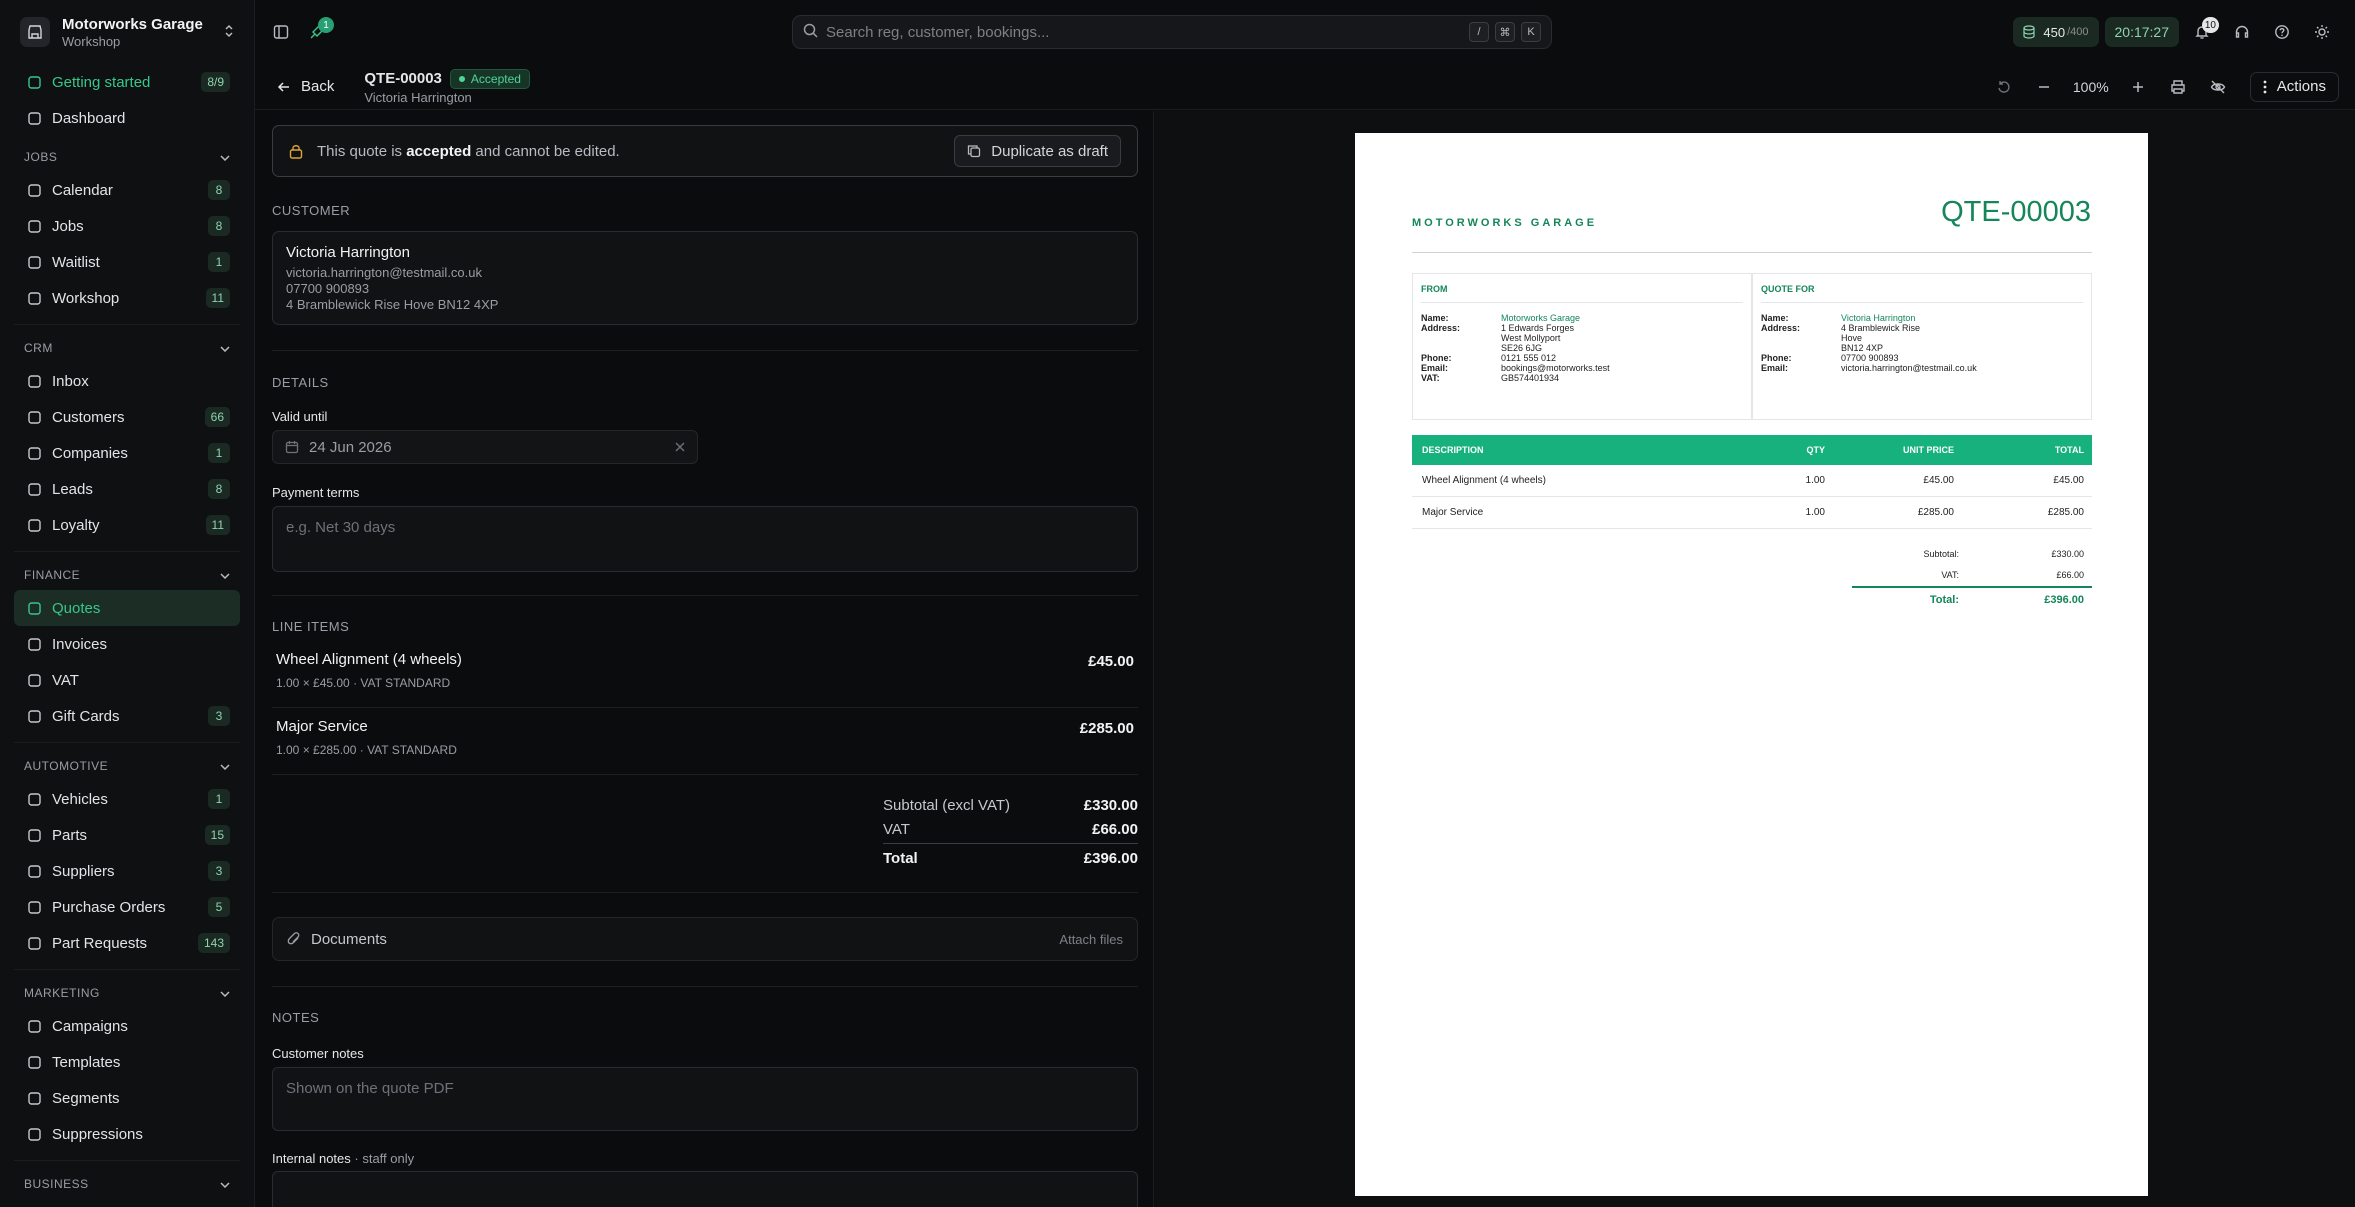 The width and height of the screenshot is (2355, 1207). I want to click on quote-customer: Victoria Harrington, so click(418, 97).